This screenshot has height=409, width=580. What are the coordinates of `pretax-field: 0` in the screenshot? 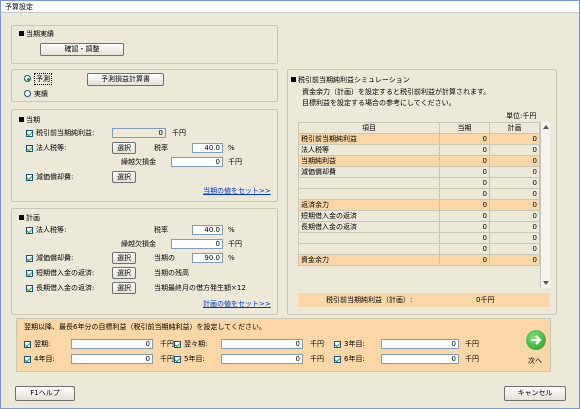 It's located at (139, 133).